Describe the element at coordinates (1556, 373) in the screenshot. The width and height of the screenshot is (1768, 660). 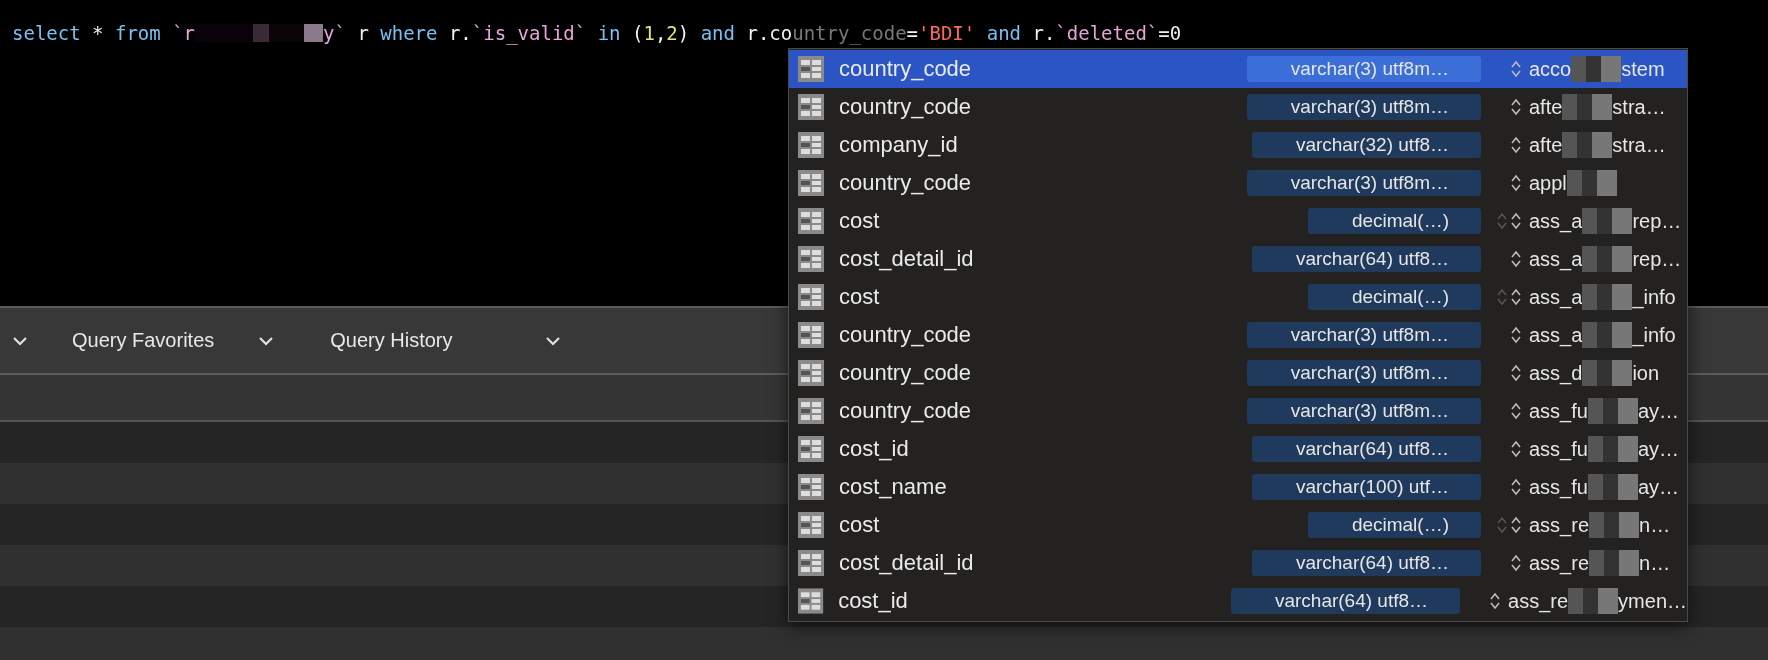
I see `table-name: ass_d` at that location.